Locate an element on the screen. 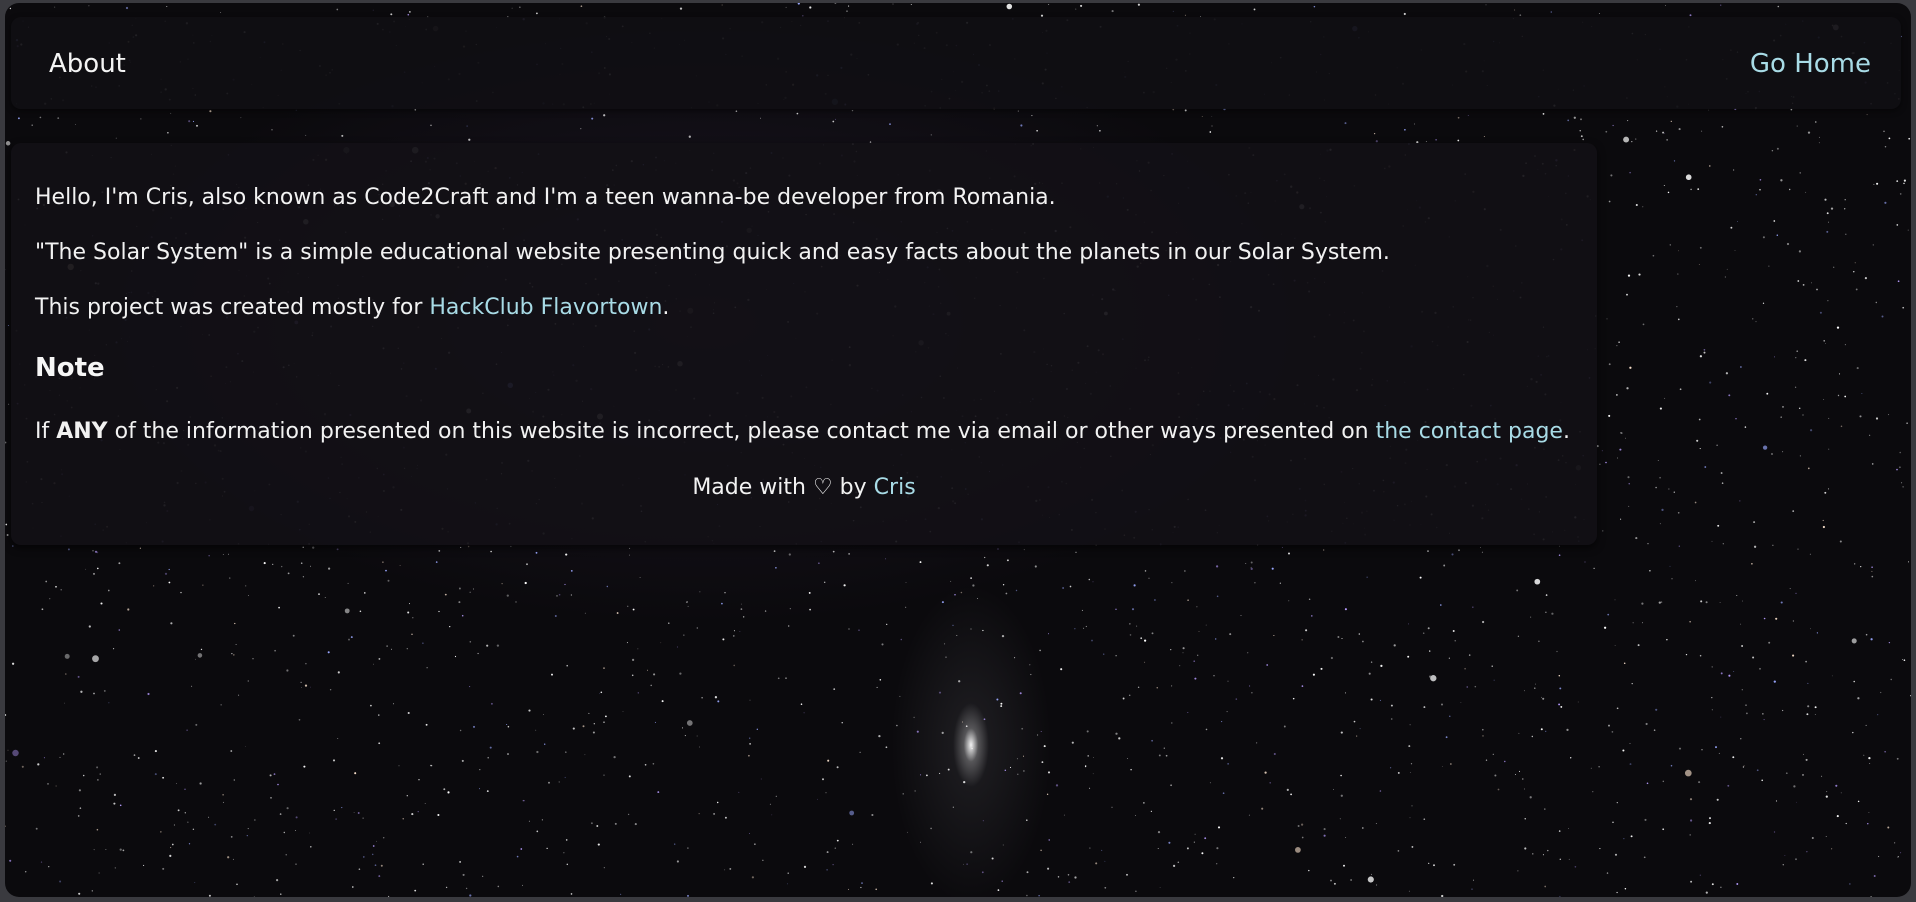  contact-page-link: the contact page is located at coordinates (1469, 431).